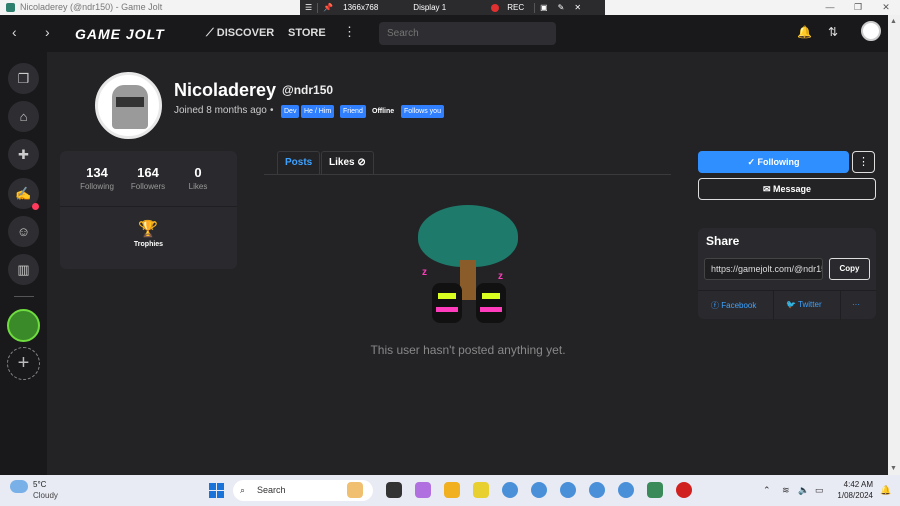 The width and height of the screenshot is (900, 506). I want to click on minimize-button: —, so click(830, 7).